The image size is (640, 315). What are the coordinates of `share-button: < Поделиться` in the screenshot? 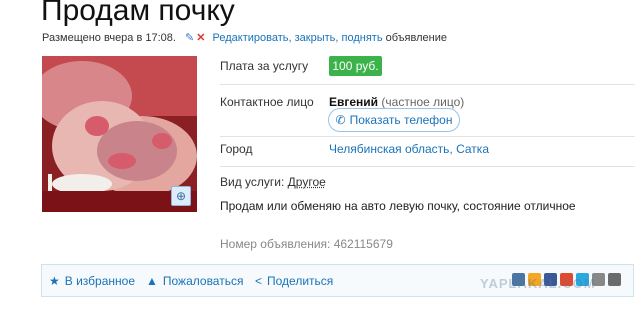 It's located at (294, 281).